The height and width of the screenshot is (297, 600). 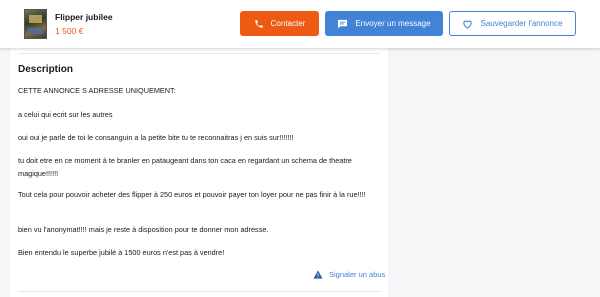 What do you see at coordinates (357, 274) in the screenshot?
I see `report-abuse-label: Signaler un abus` at bounding box center [357, 274].